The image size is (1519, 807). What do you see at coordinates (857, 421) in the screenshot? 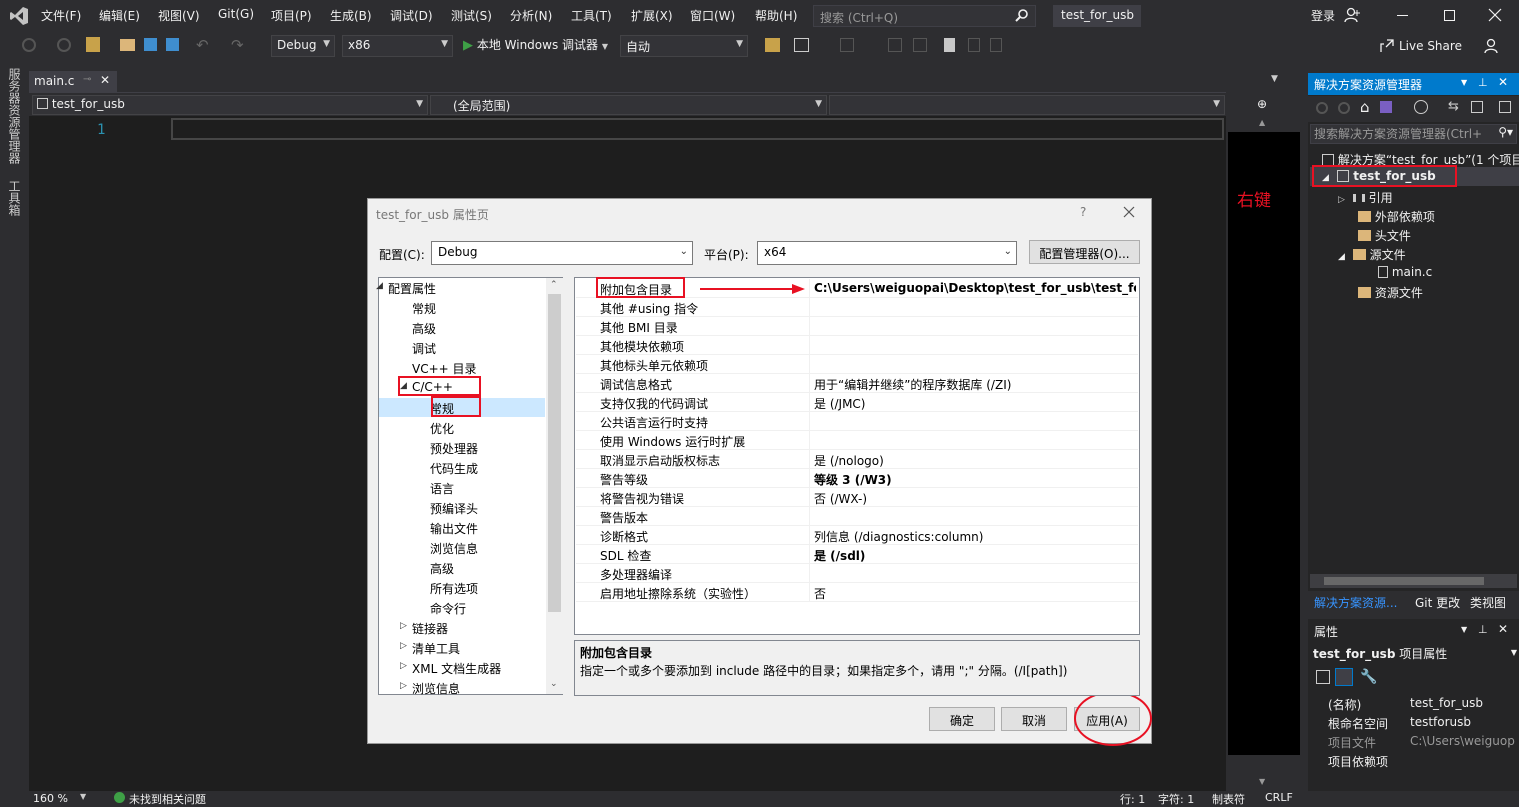
I see `property-row: 公共语言运行时支持` at bounding box center [857, 421].